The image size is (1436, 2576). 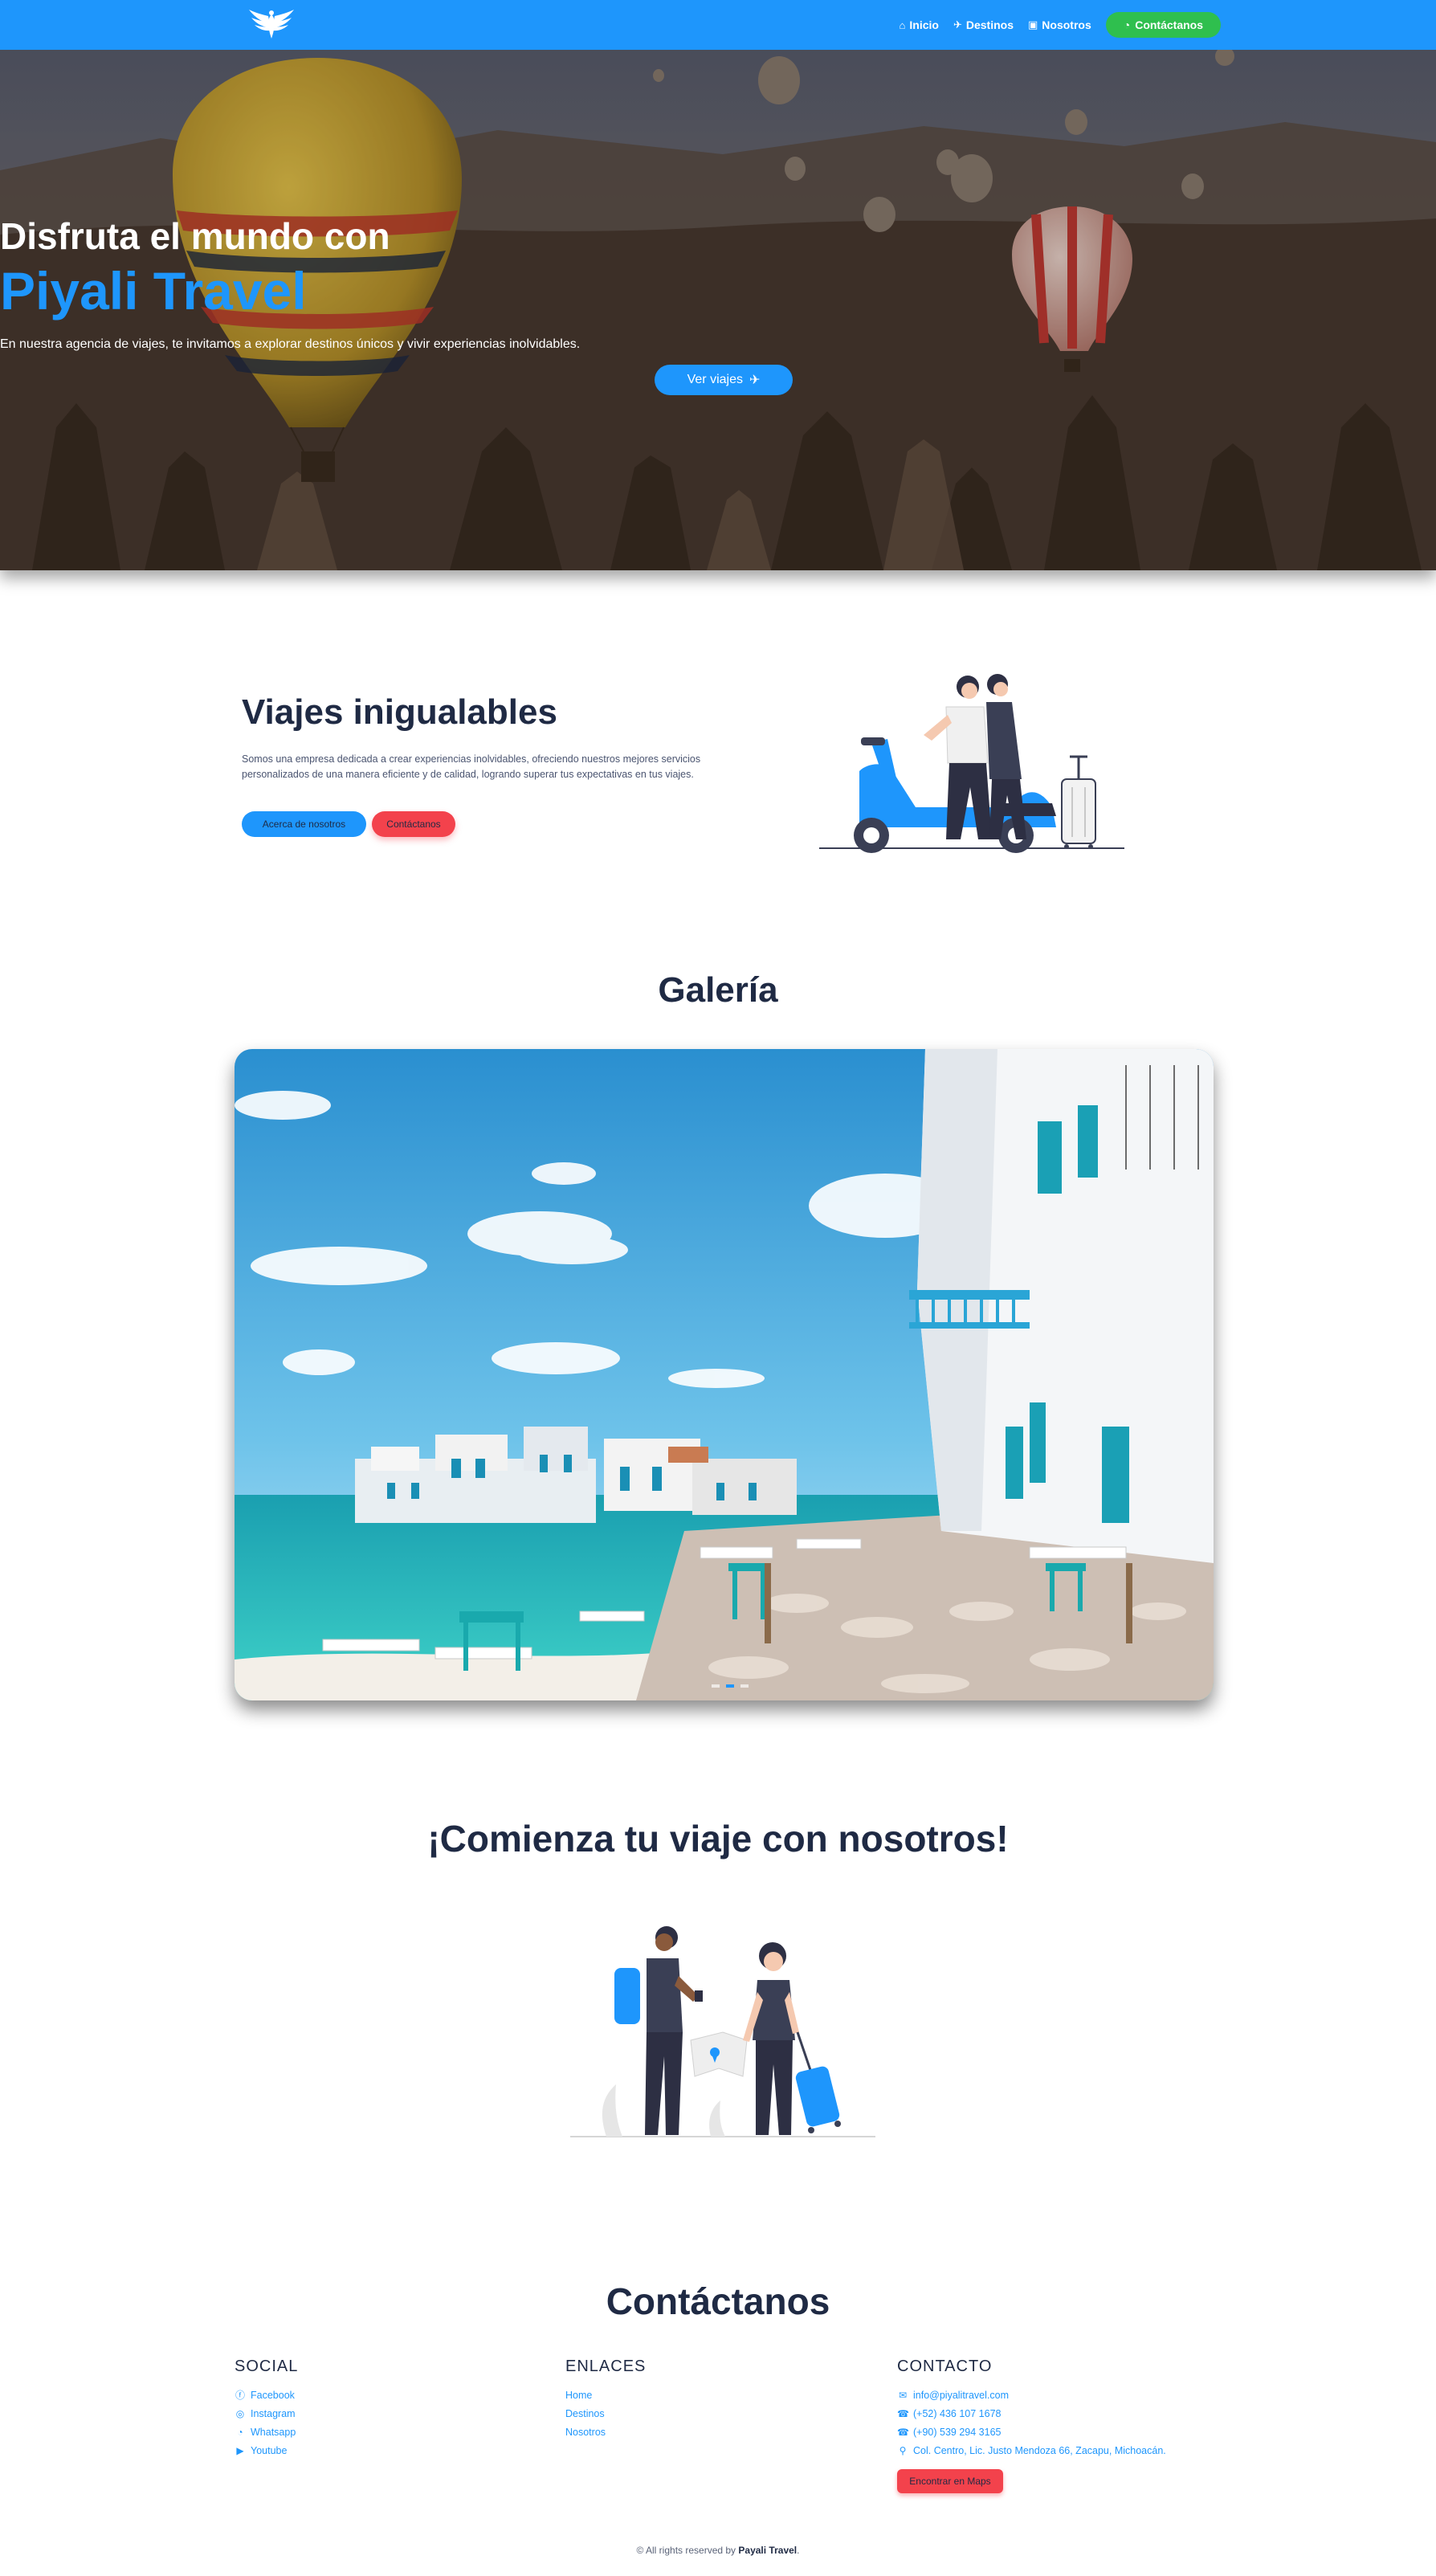 I want to click on map-pin-icon: ⚲, so click(x=903, y=2450).